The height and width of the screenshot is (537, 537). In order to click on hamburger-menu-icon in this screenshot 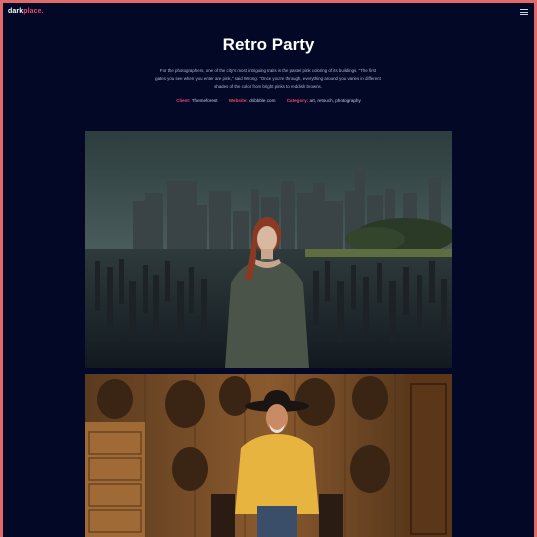, I will do `click(524, 12)`.